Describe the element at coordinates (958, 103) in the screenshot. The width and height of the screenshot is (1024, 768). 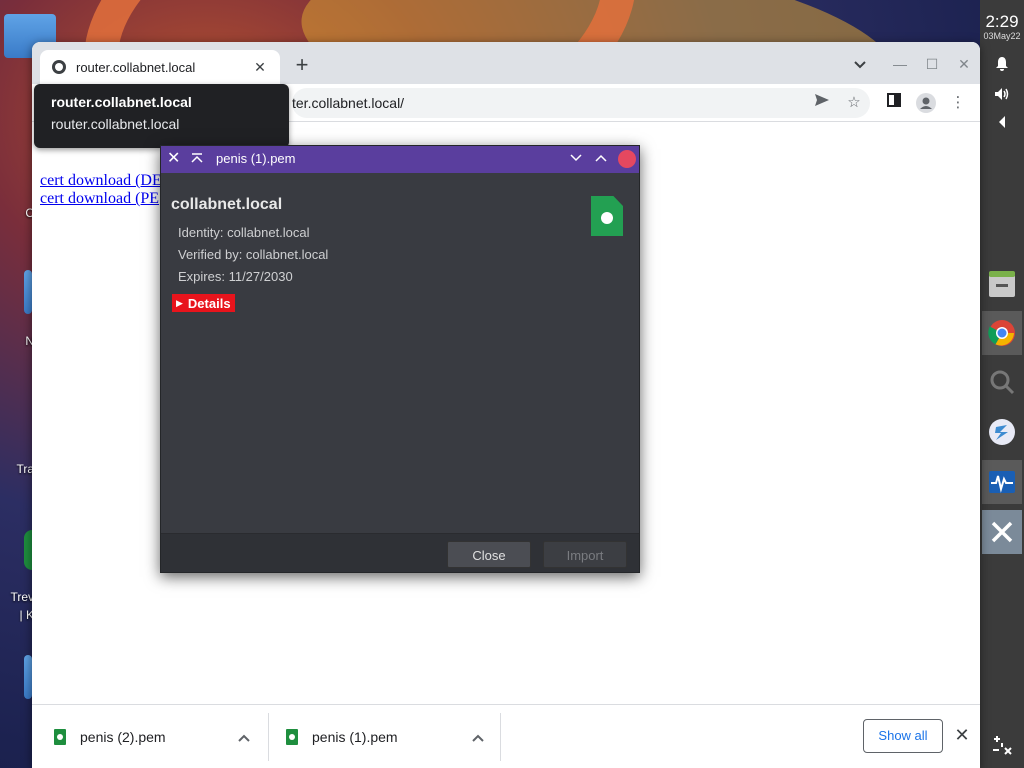
I see `menu-kebab-icon: ⋮` at that location.